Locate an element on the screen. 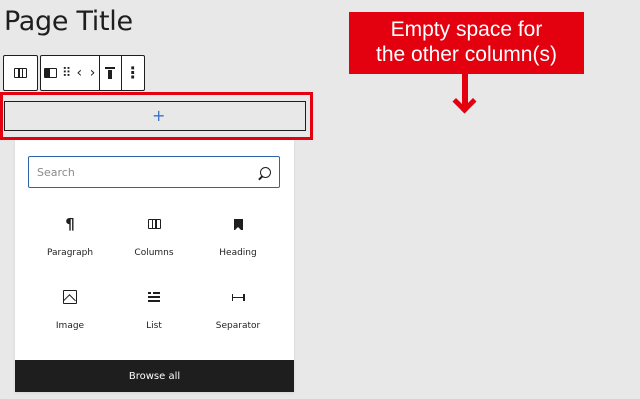  block-item-image: Image is located at coordinates (70, 321).